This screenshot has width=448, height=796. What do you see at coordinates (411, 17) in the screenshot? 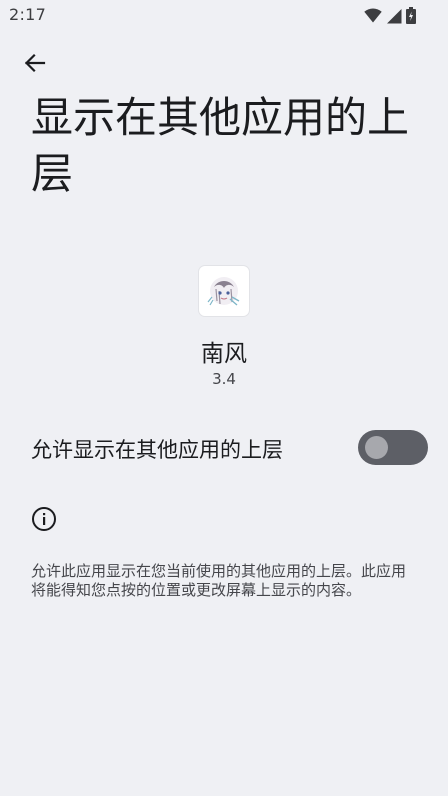
I see `battery-icon` at bounding box center [411, 17].